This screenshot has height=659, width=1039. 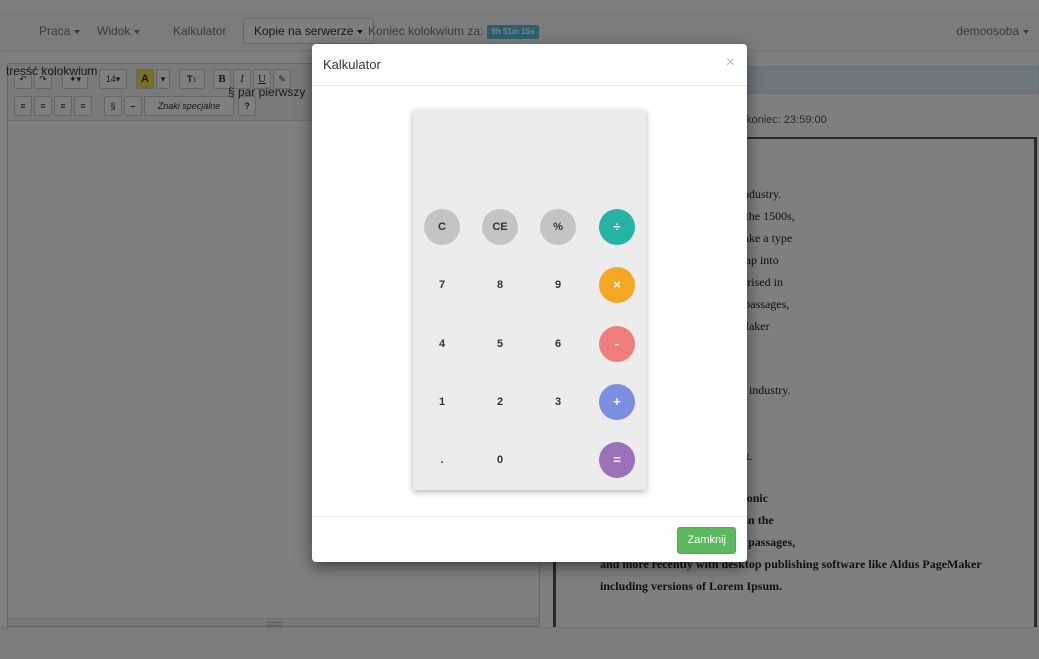 What do you see at coordinates (617, 285) in the screenshot?
I see `calc-key: ×` at bounding box center [617, 285].